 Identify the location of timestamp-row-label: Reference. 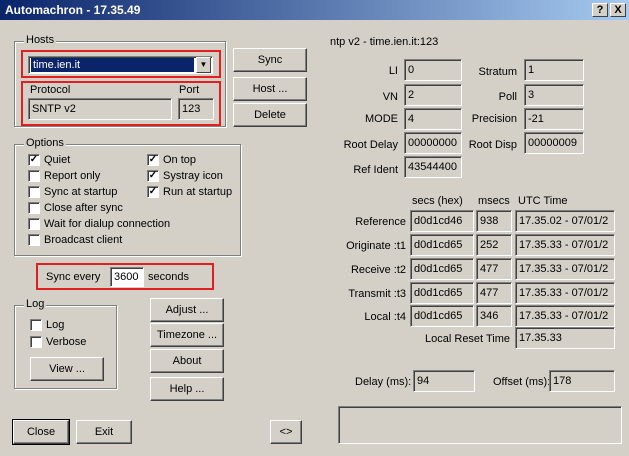
(380, 222).